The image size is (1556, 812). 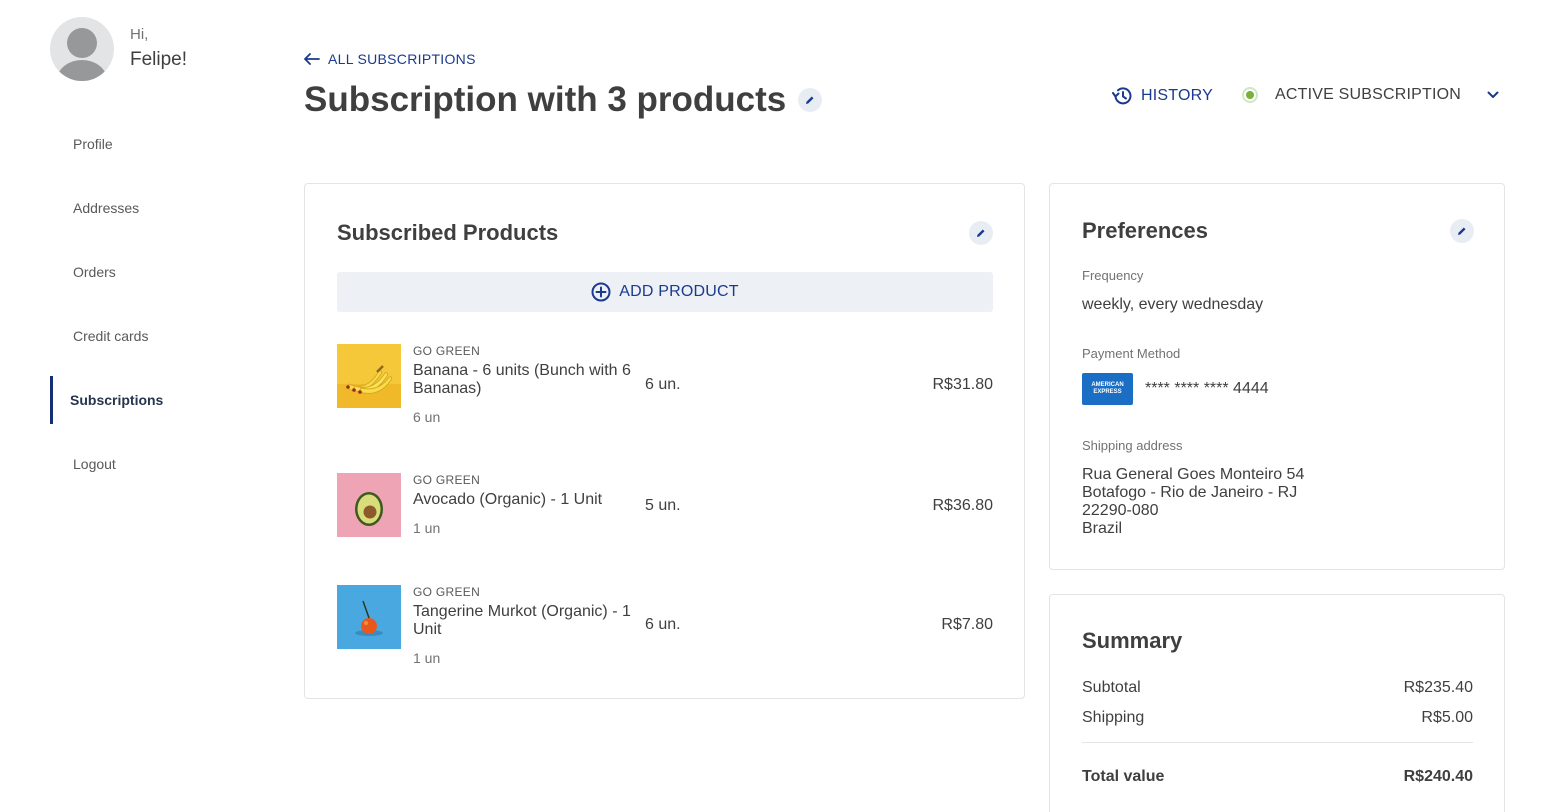 I want to click on card-number: **** **** **** 4444, so click(x=1207, y=388).